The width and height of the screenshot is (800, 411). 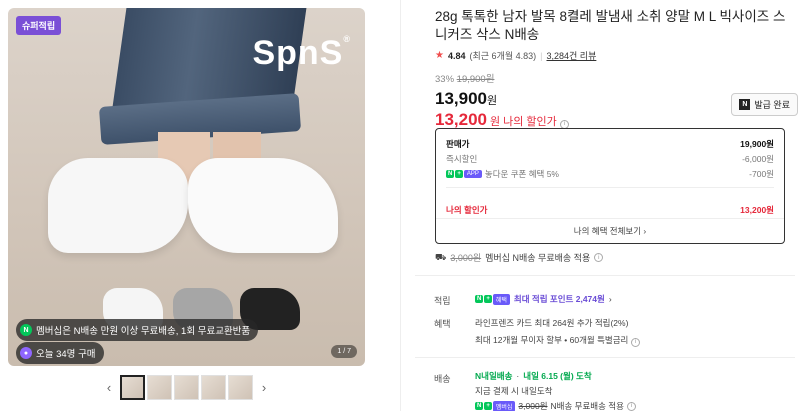 I want to click on delivery-date: 내일 6.15 (월) 도착, so click(x=557, y=376).